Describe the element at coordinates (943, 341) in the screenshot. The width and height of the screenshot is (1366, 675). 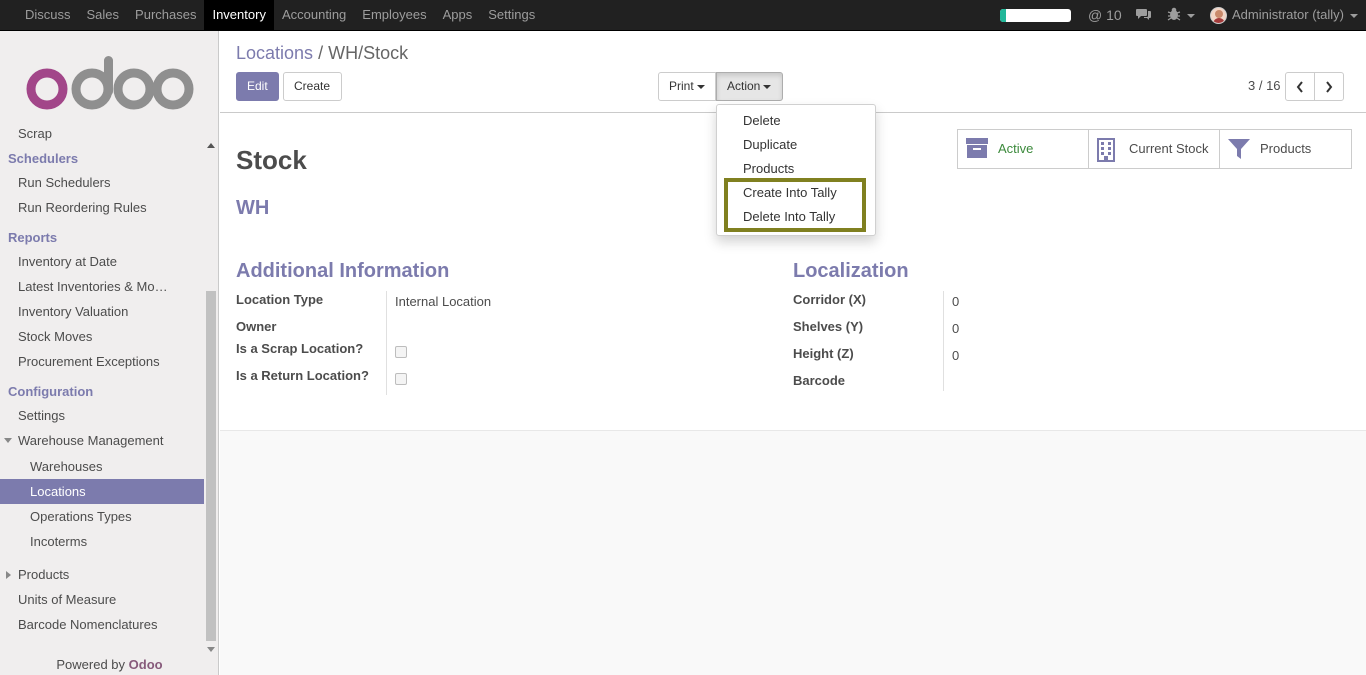
I see `field-divider-right` at that location.